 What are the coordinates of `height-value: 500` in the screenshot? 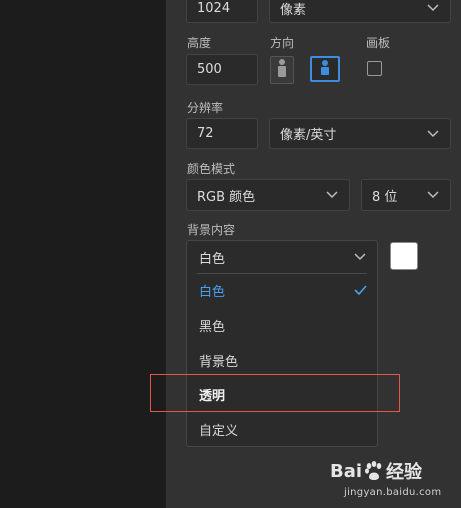 It's located at (209, 69).